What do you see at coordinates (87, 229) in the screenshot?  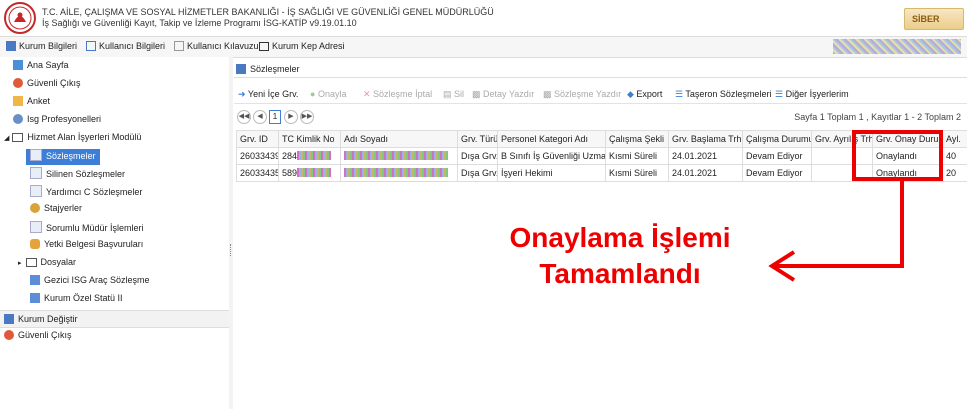 I see `sidebar-item-sorumlu-mudur: Sorumlu Müdür İşlemleri` at bounding box center [87, 229].